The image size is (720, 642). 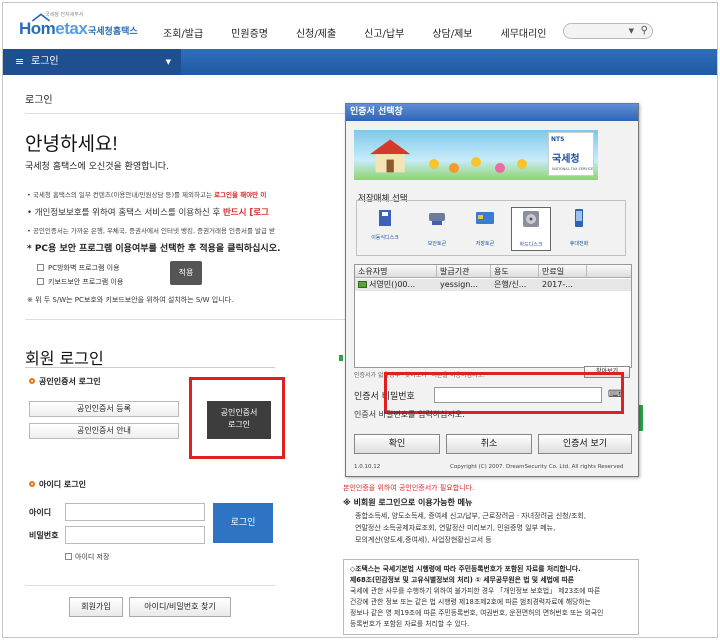 I want to click on find-id-password-button: 아이디/비밀번호 찾기, so click(x=180, y=607).